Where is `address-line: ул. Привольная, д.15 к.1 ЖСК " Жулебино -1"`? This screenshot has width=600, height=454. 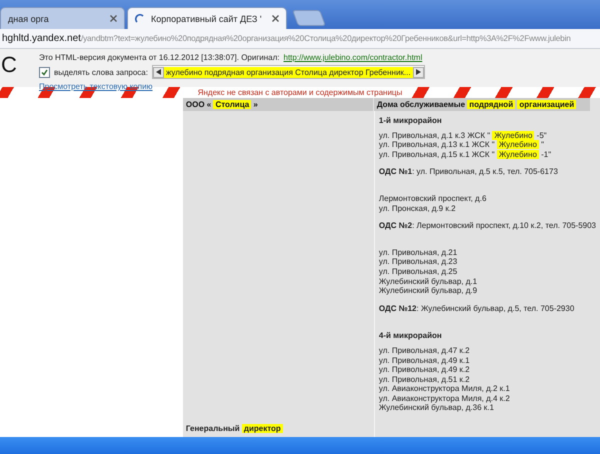 address-line: ул. Привольная, д.15 к.1 ЖСК " Жулебино -1" is located at coordinates (465, 155).